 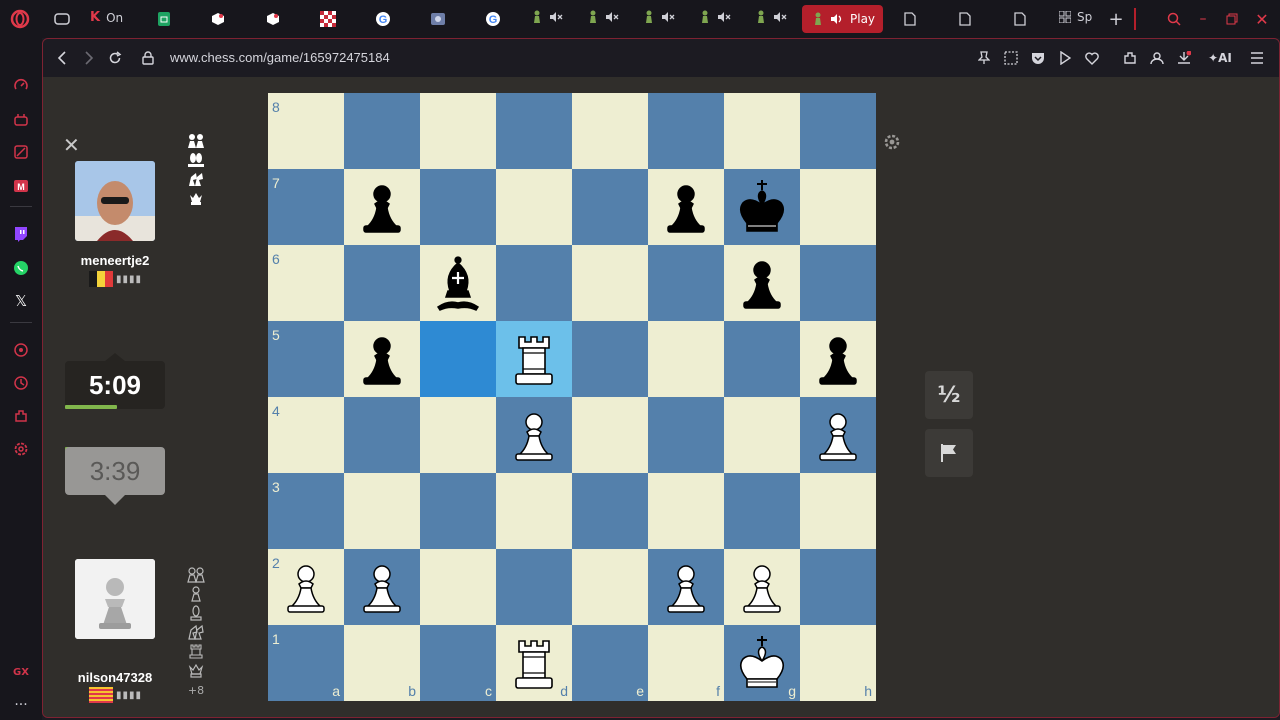 What do you see at coordinates (534, 131) in the screenshot?
I see `square-d8` at bounding box center [534, 131].